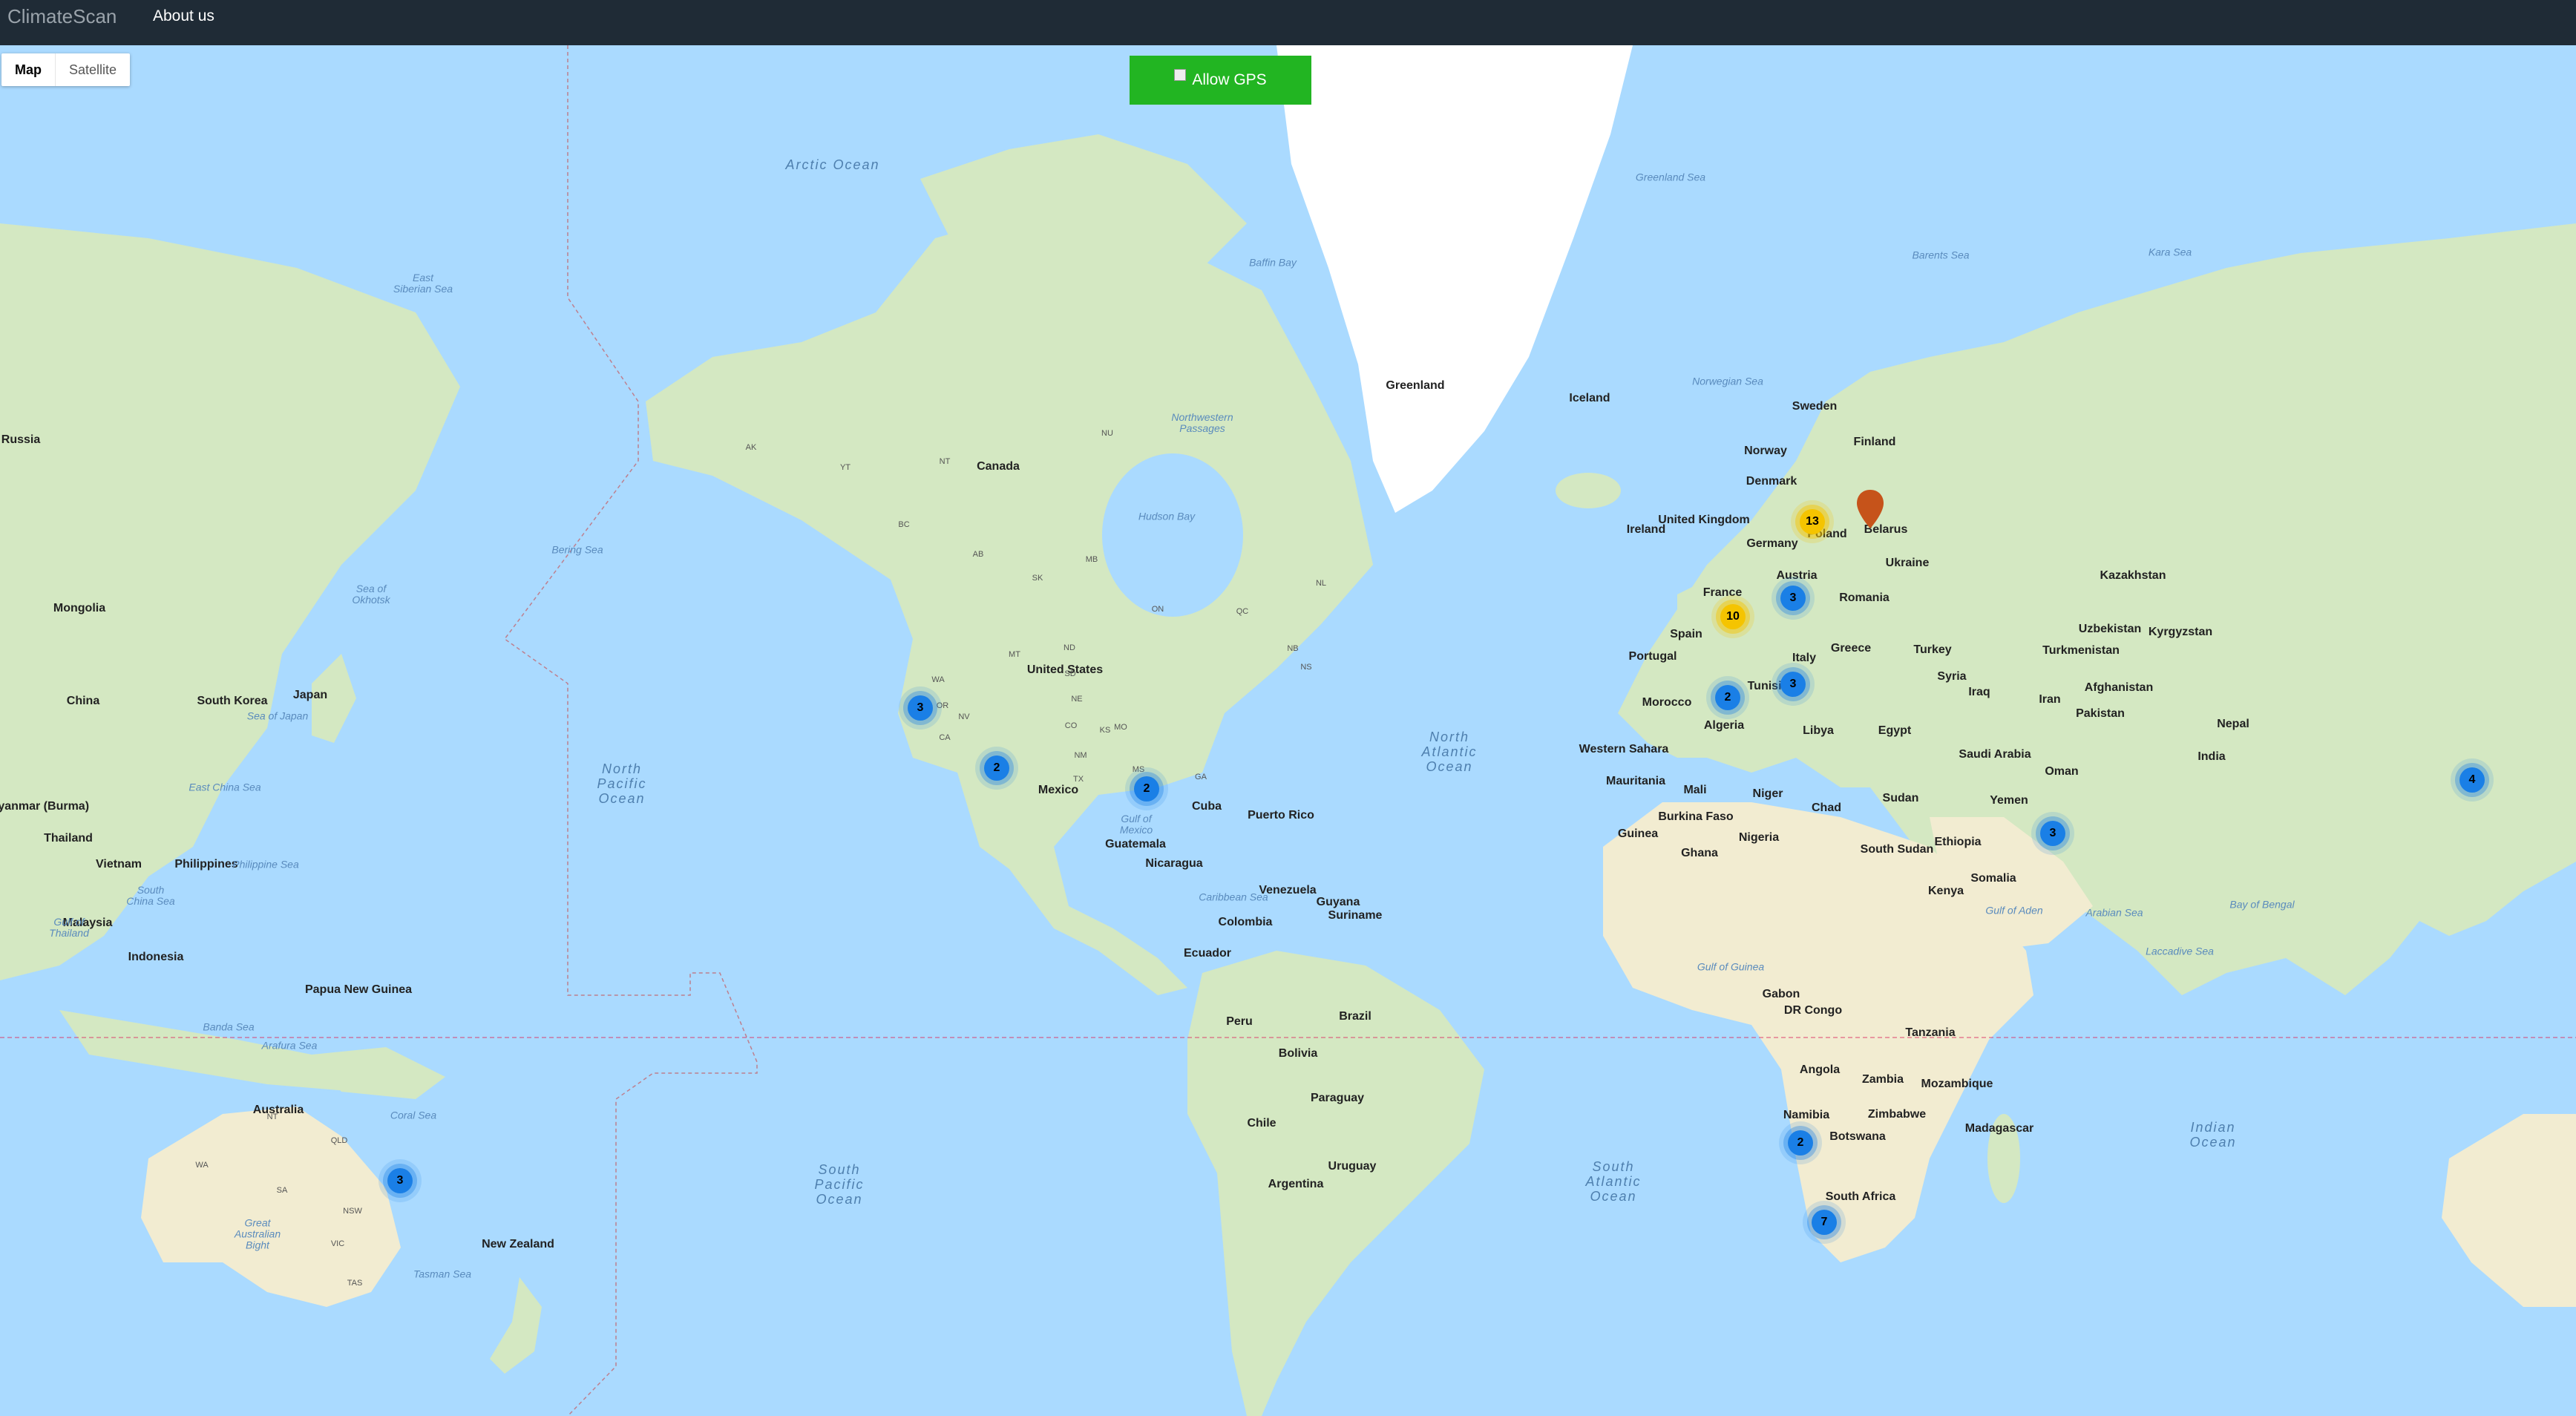 The height and width of the screenshot is (1416, 2576). I want to click on region-label: NT, so click(272, 1116).